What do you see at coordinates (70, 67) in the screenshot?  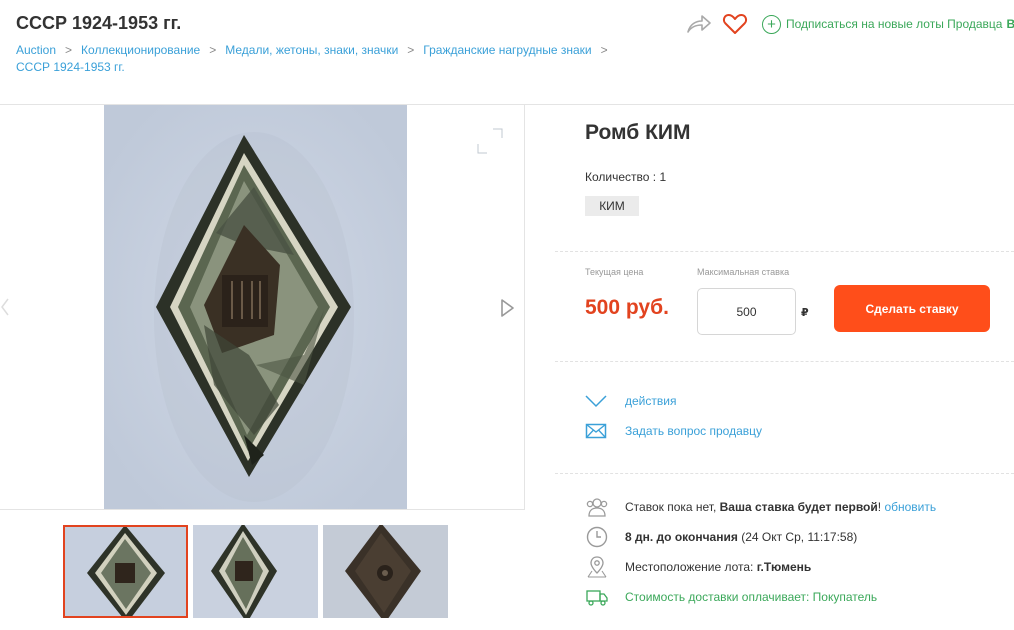 I see `breadcrumb-item-ussr: СССР 1924-1953 гг.` at bounding box center [70, 67].